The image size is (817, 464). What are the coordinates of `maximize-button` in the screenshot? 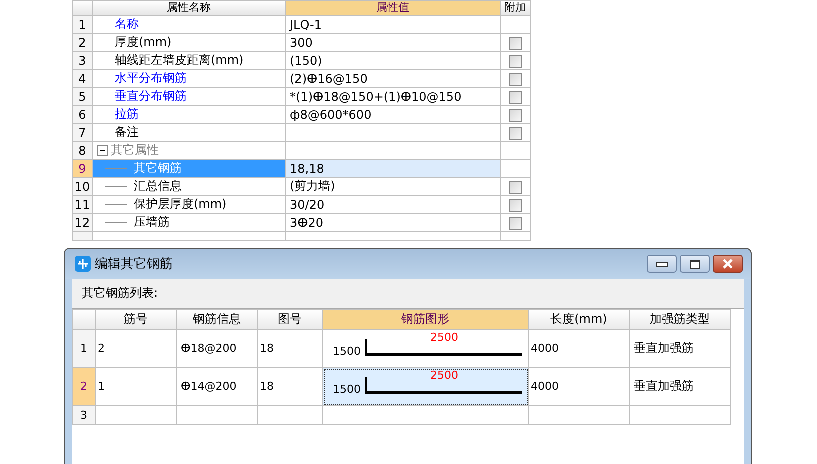 It's located at (695, 264).